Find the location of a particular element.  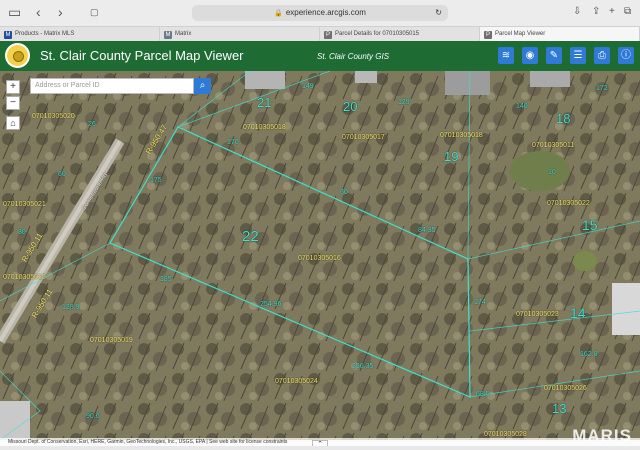

browser-toolbar: ▭ ‹ › ▢ 🔒 experience.arcgis.com ↻ ⇩ ⇪ + ⧉ is located at coordinates (320, 13).